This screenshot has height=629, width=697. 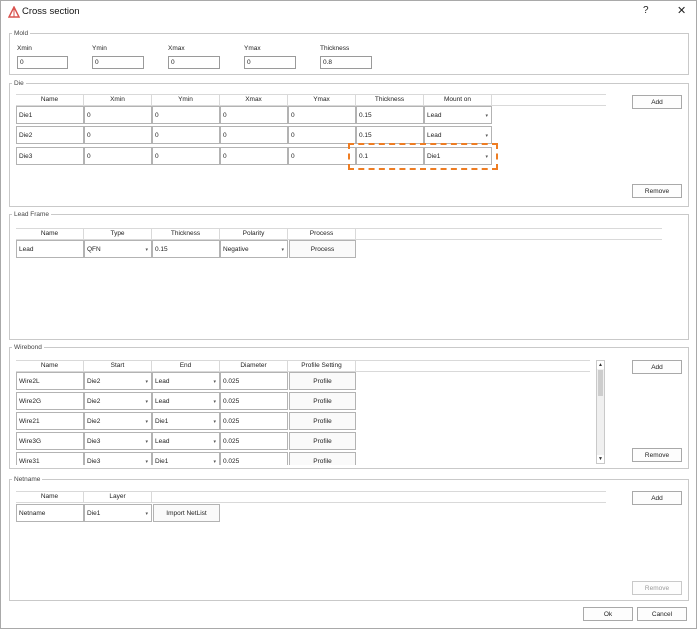 I want to click on scrollbar-thumb, so click(x=600, y=383).